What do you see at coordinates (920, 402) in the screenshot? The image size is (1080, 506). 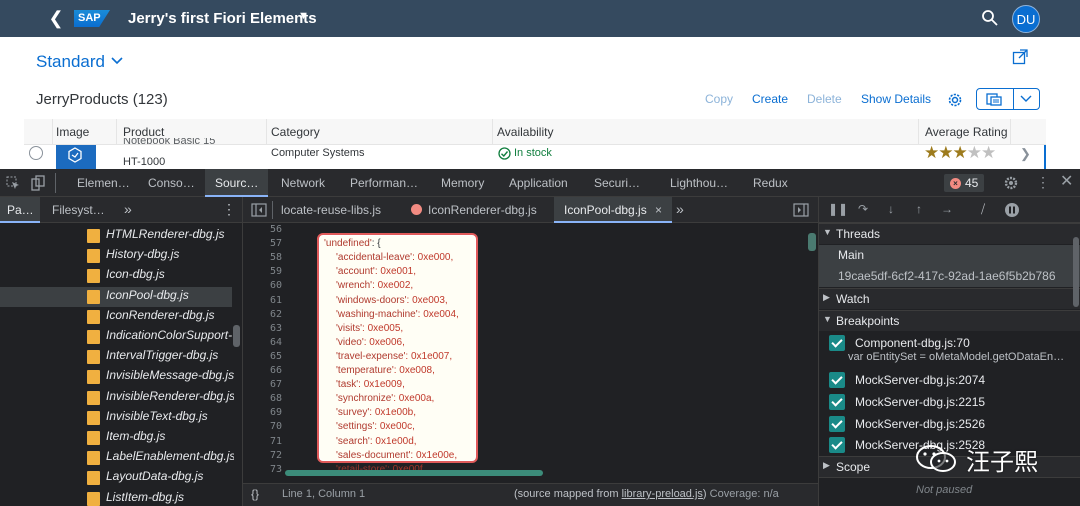 I see `breakpoint-file: MockServer-dbg.js:2215` at bounding box center [920, 402].